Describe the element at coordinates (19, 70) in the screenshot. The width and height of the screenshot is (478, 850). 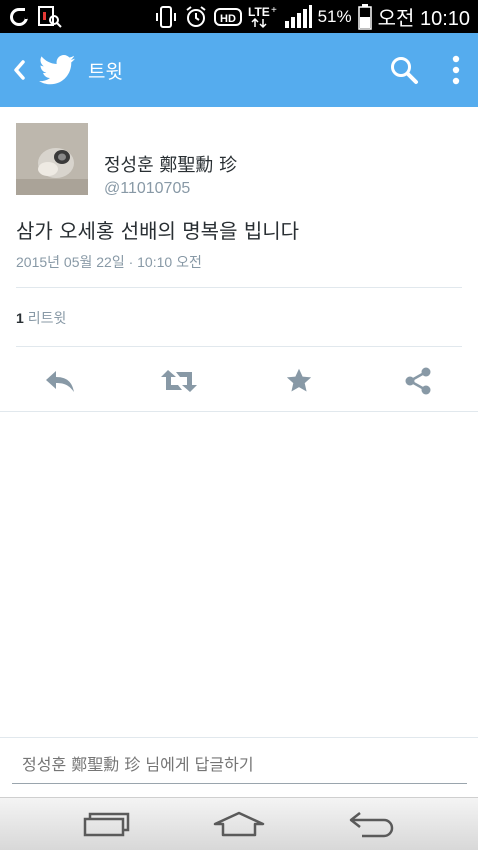
I see `back-arrow-icon` at that location.